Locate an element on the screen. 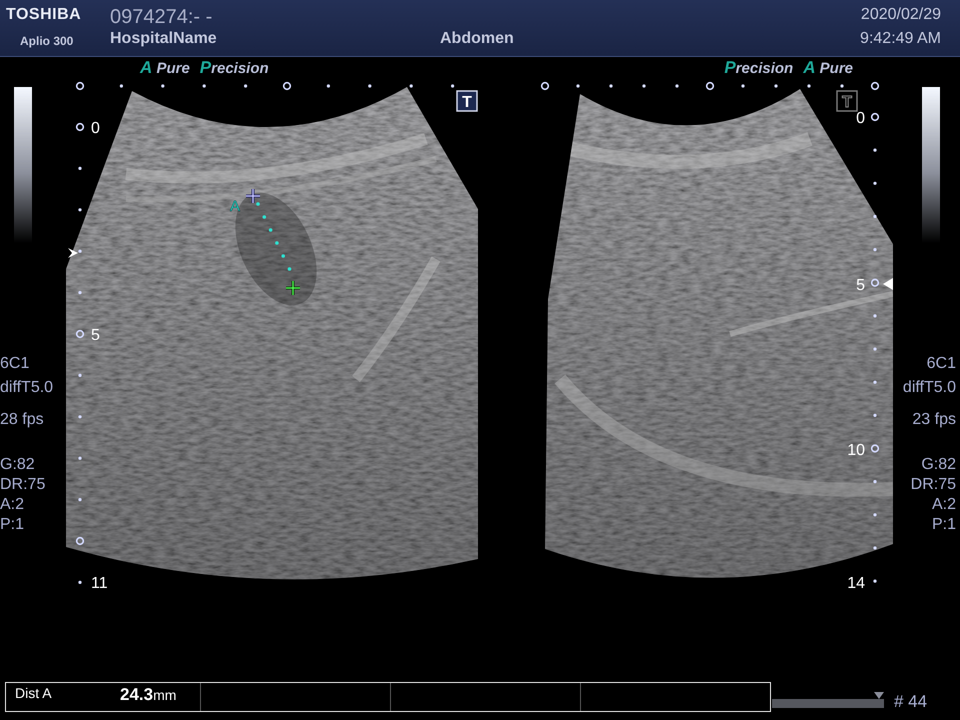 The image size is (960, 720). frame-rate-label: 23 fps is located at coordinates (934, 420).